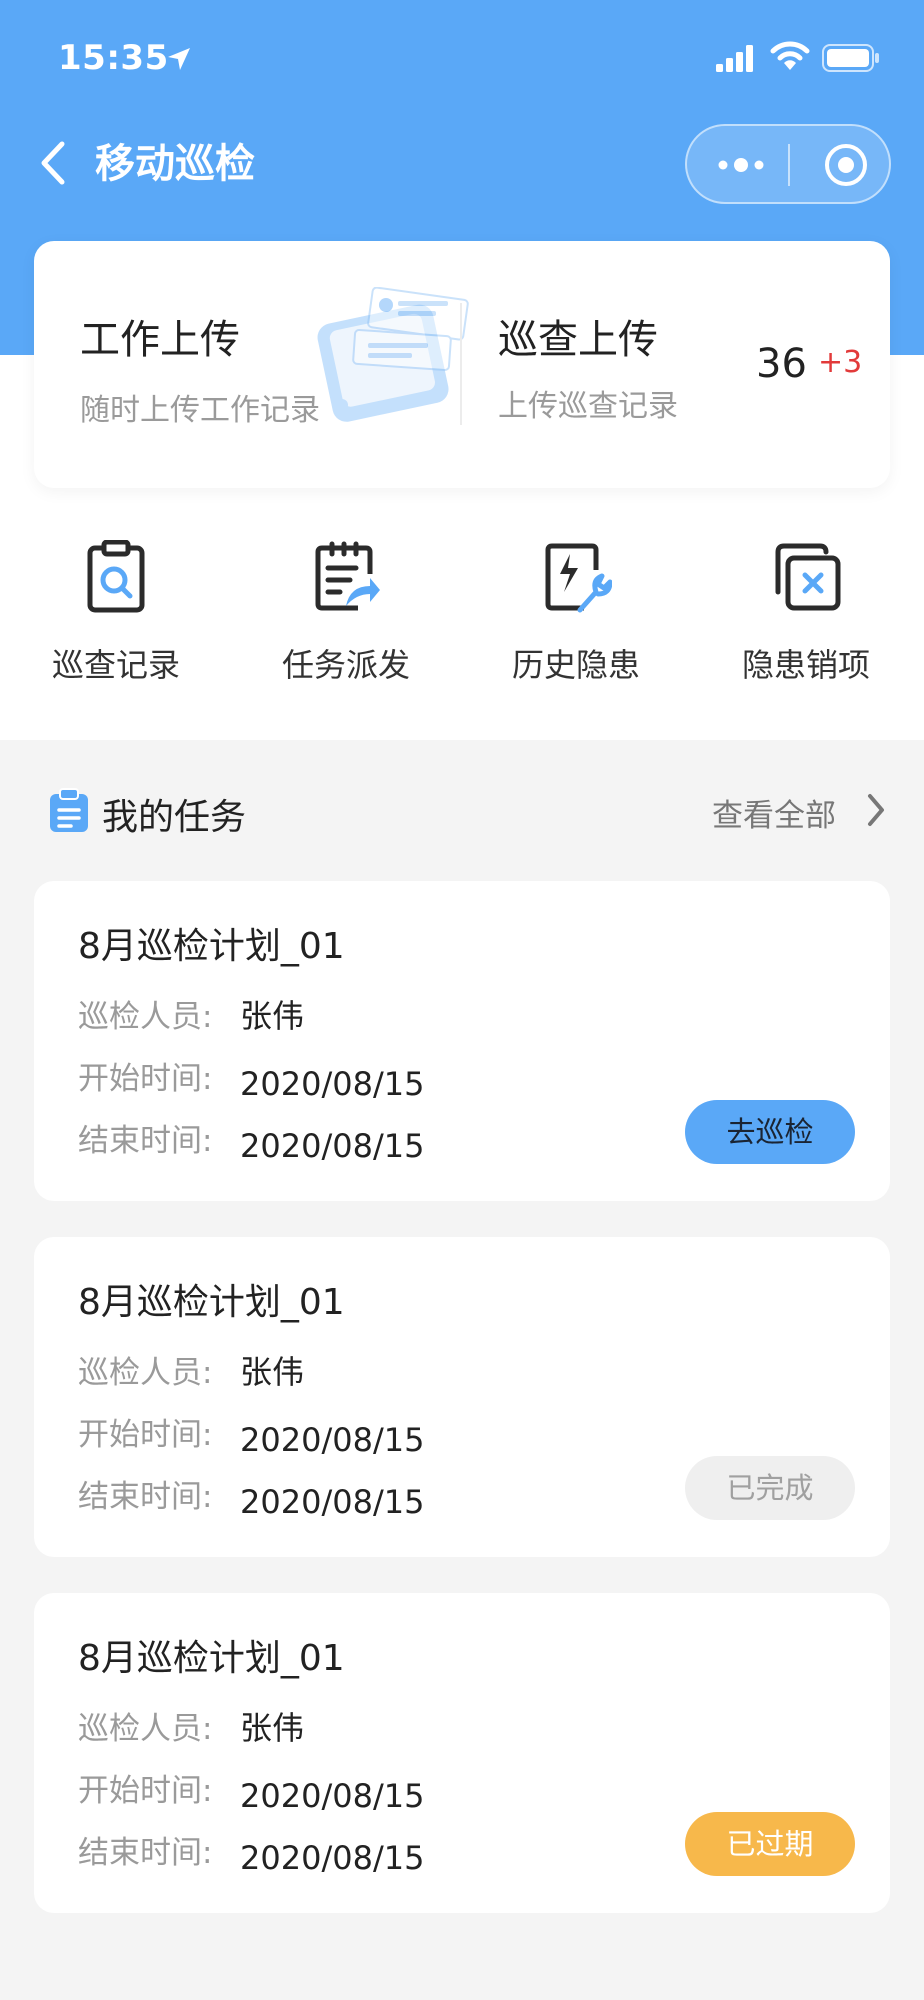  Describe the element at coordinates (116, 615) in the screenshot. I see `menu-item-patrol-records: 巡查记录` at that location.